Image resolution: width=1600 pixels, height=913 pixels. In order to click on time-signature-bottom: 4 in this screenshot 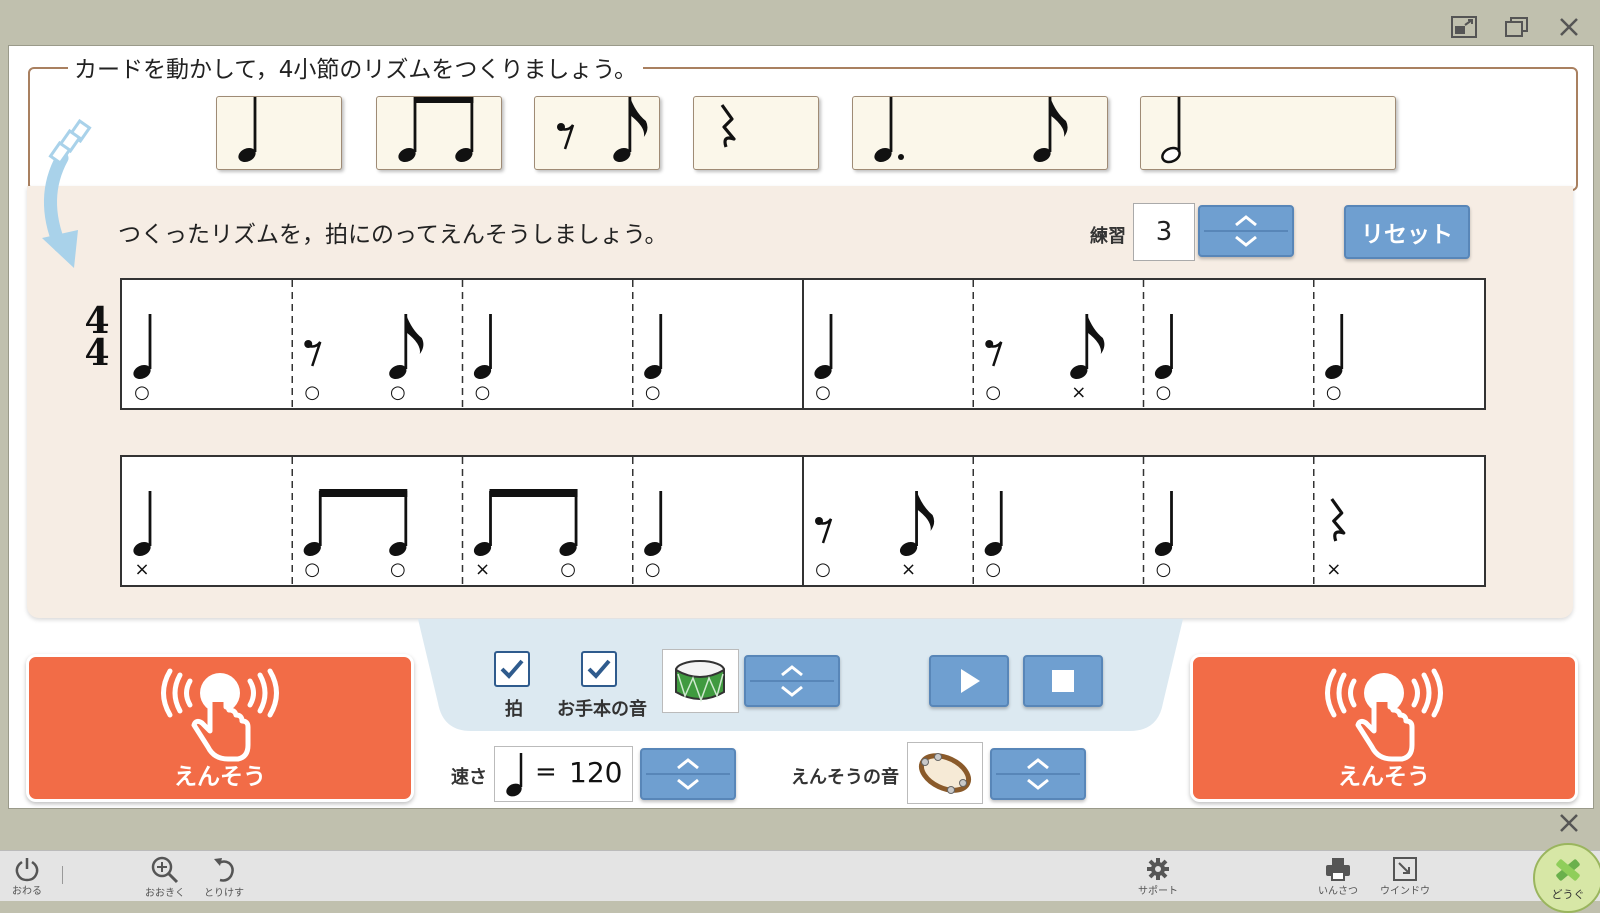, I will do `click(97, 353)`.